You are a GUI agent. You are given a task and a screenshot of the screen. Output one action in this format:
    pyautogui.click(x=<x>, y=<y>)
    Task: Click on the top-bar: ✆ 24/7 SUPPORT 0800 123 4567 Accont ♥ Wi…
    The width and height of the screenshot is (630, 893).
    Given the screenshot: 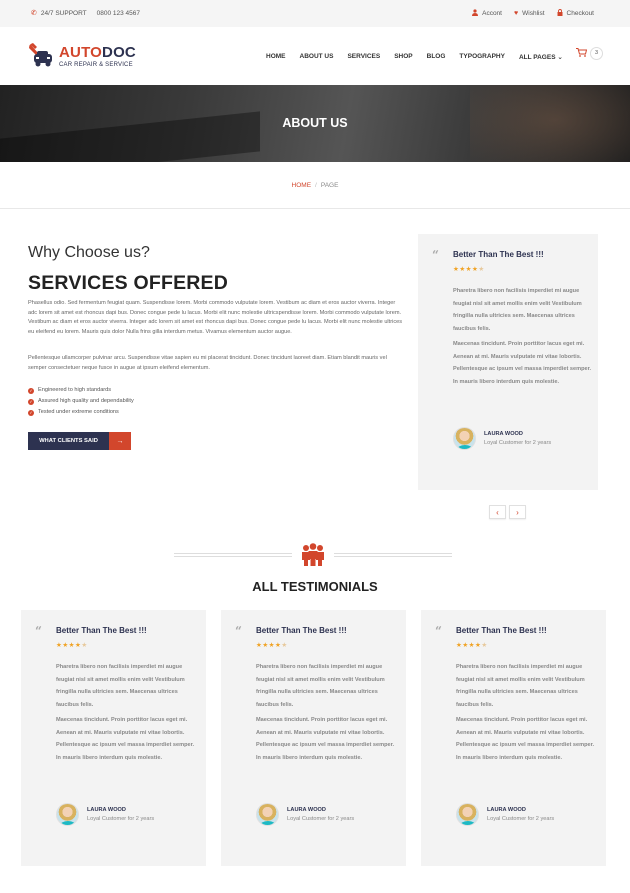 What is the action you would take?
    pyautogui.click(x=315, y=13)
    